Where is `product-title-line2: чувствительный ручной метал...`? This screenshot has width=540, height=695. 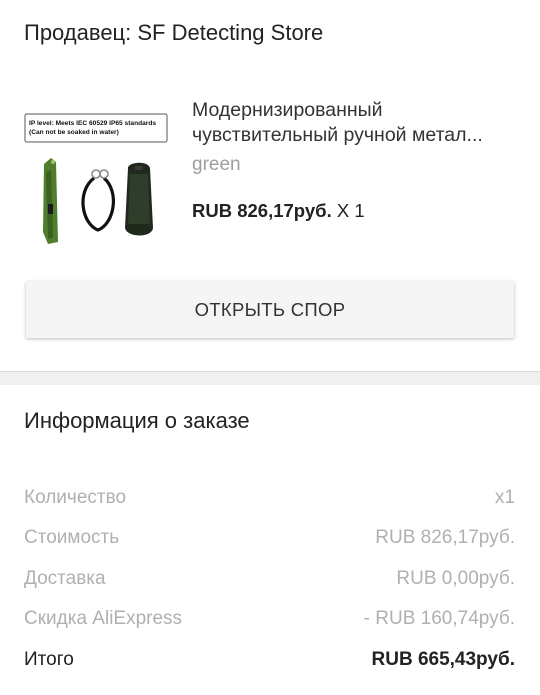 product-title-line2: чувствительный ручной метал... is located at coordinates (337, 135).